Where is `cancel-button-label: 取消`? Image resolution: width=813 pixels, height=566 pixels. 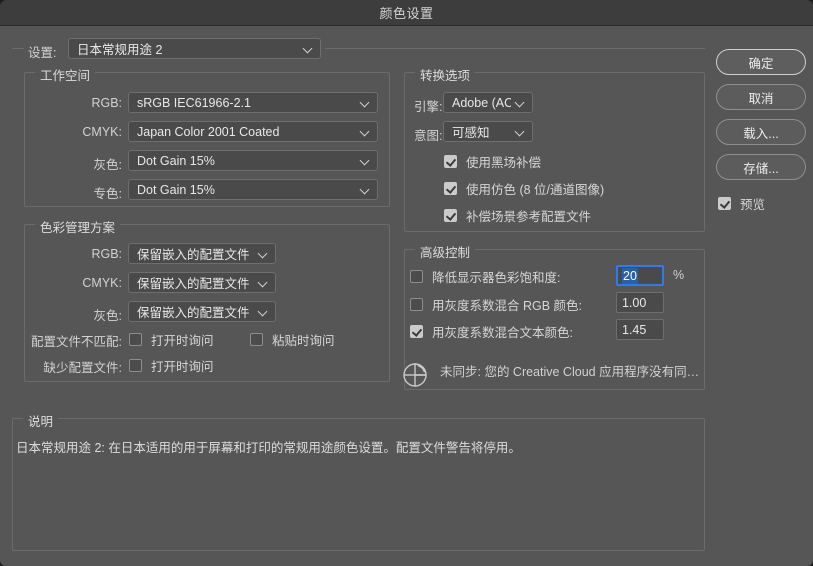 cancel-button-label: 取消 is located at coordinates (761, 98).